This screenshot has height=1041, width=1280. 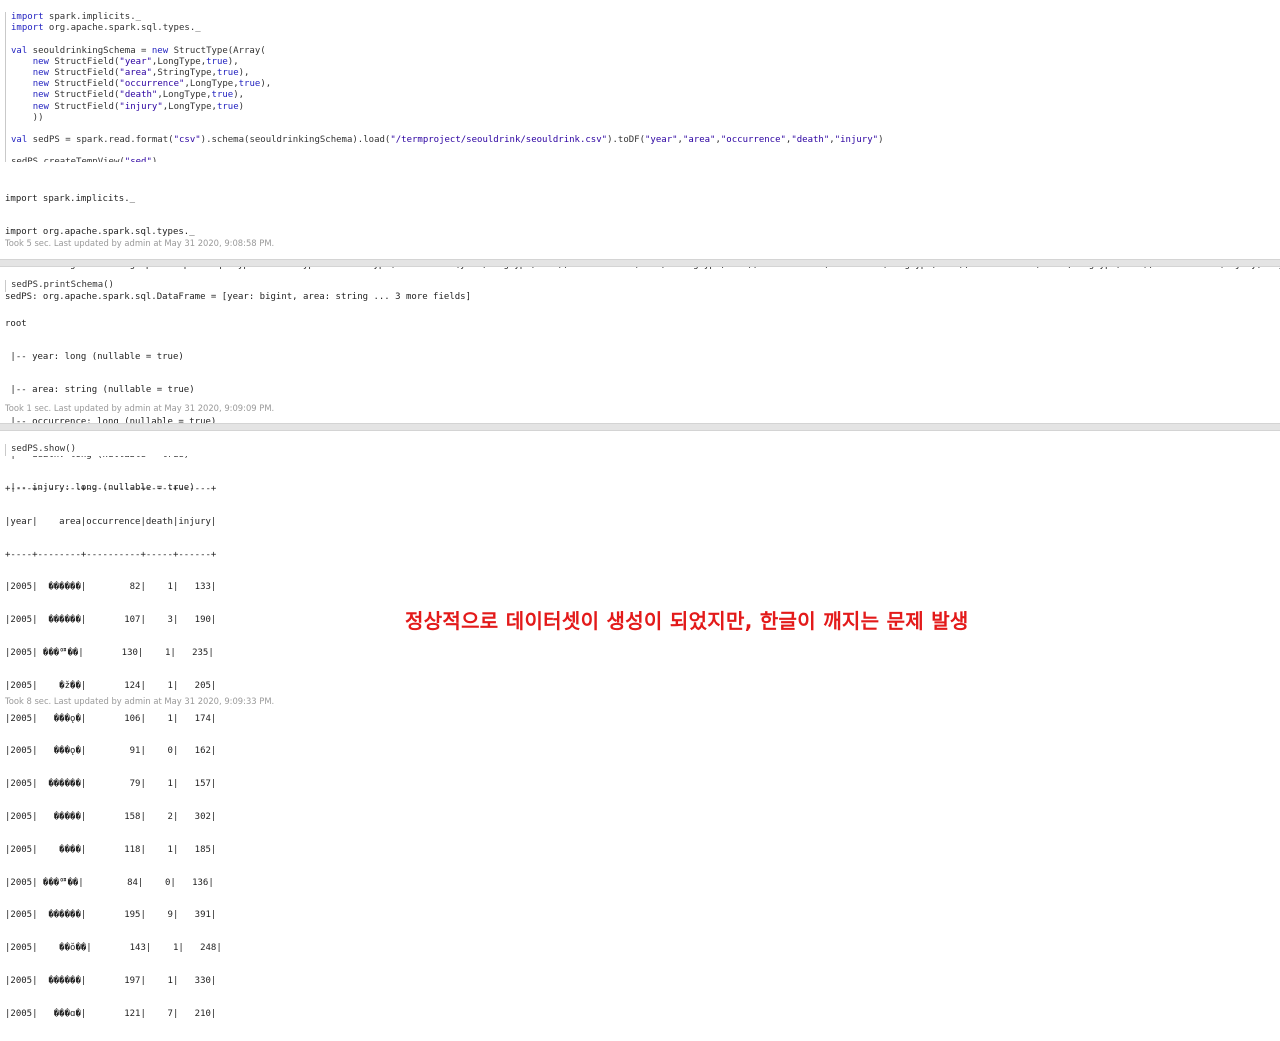 I want to click on table-row: |2005| ������| 107| 3| 190|, so click(x=111, y=620).